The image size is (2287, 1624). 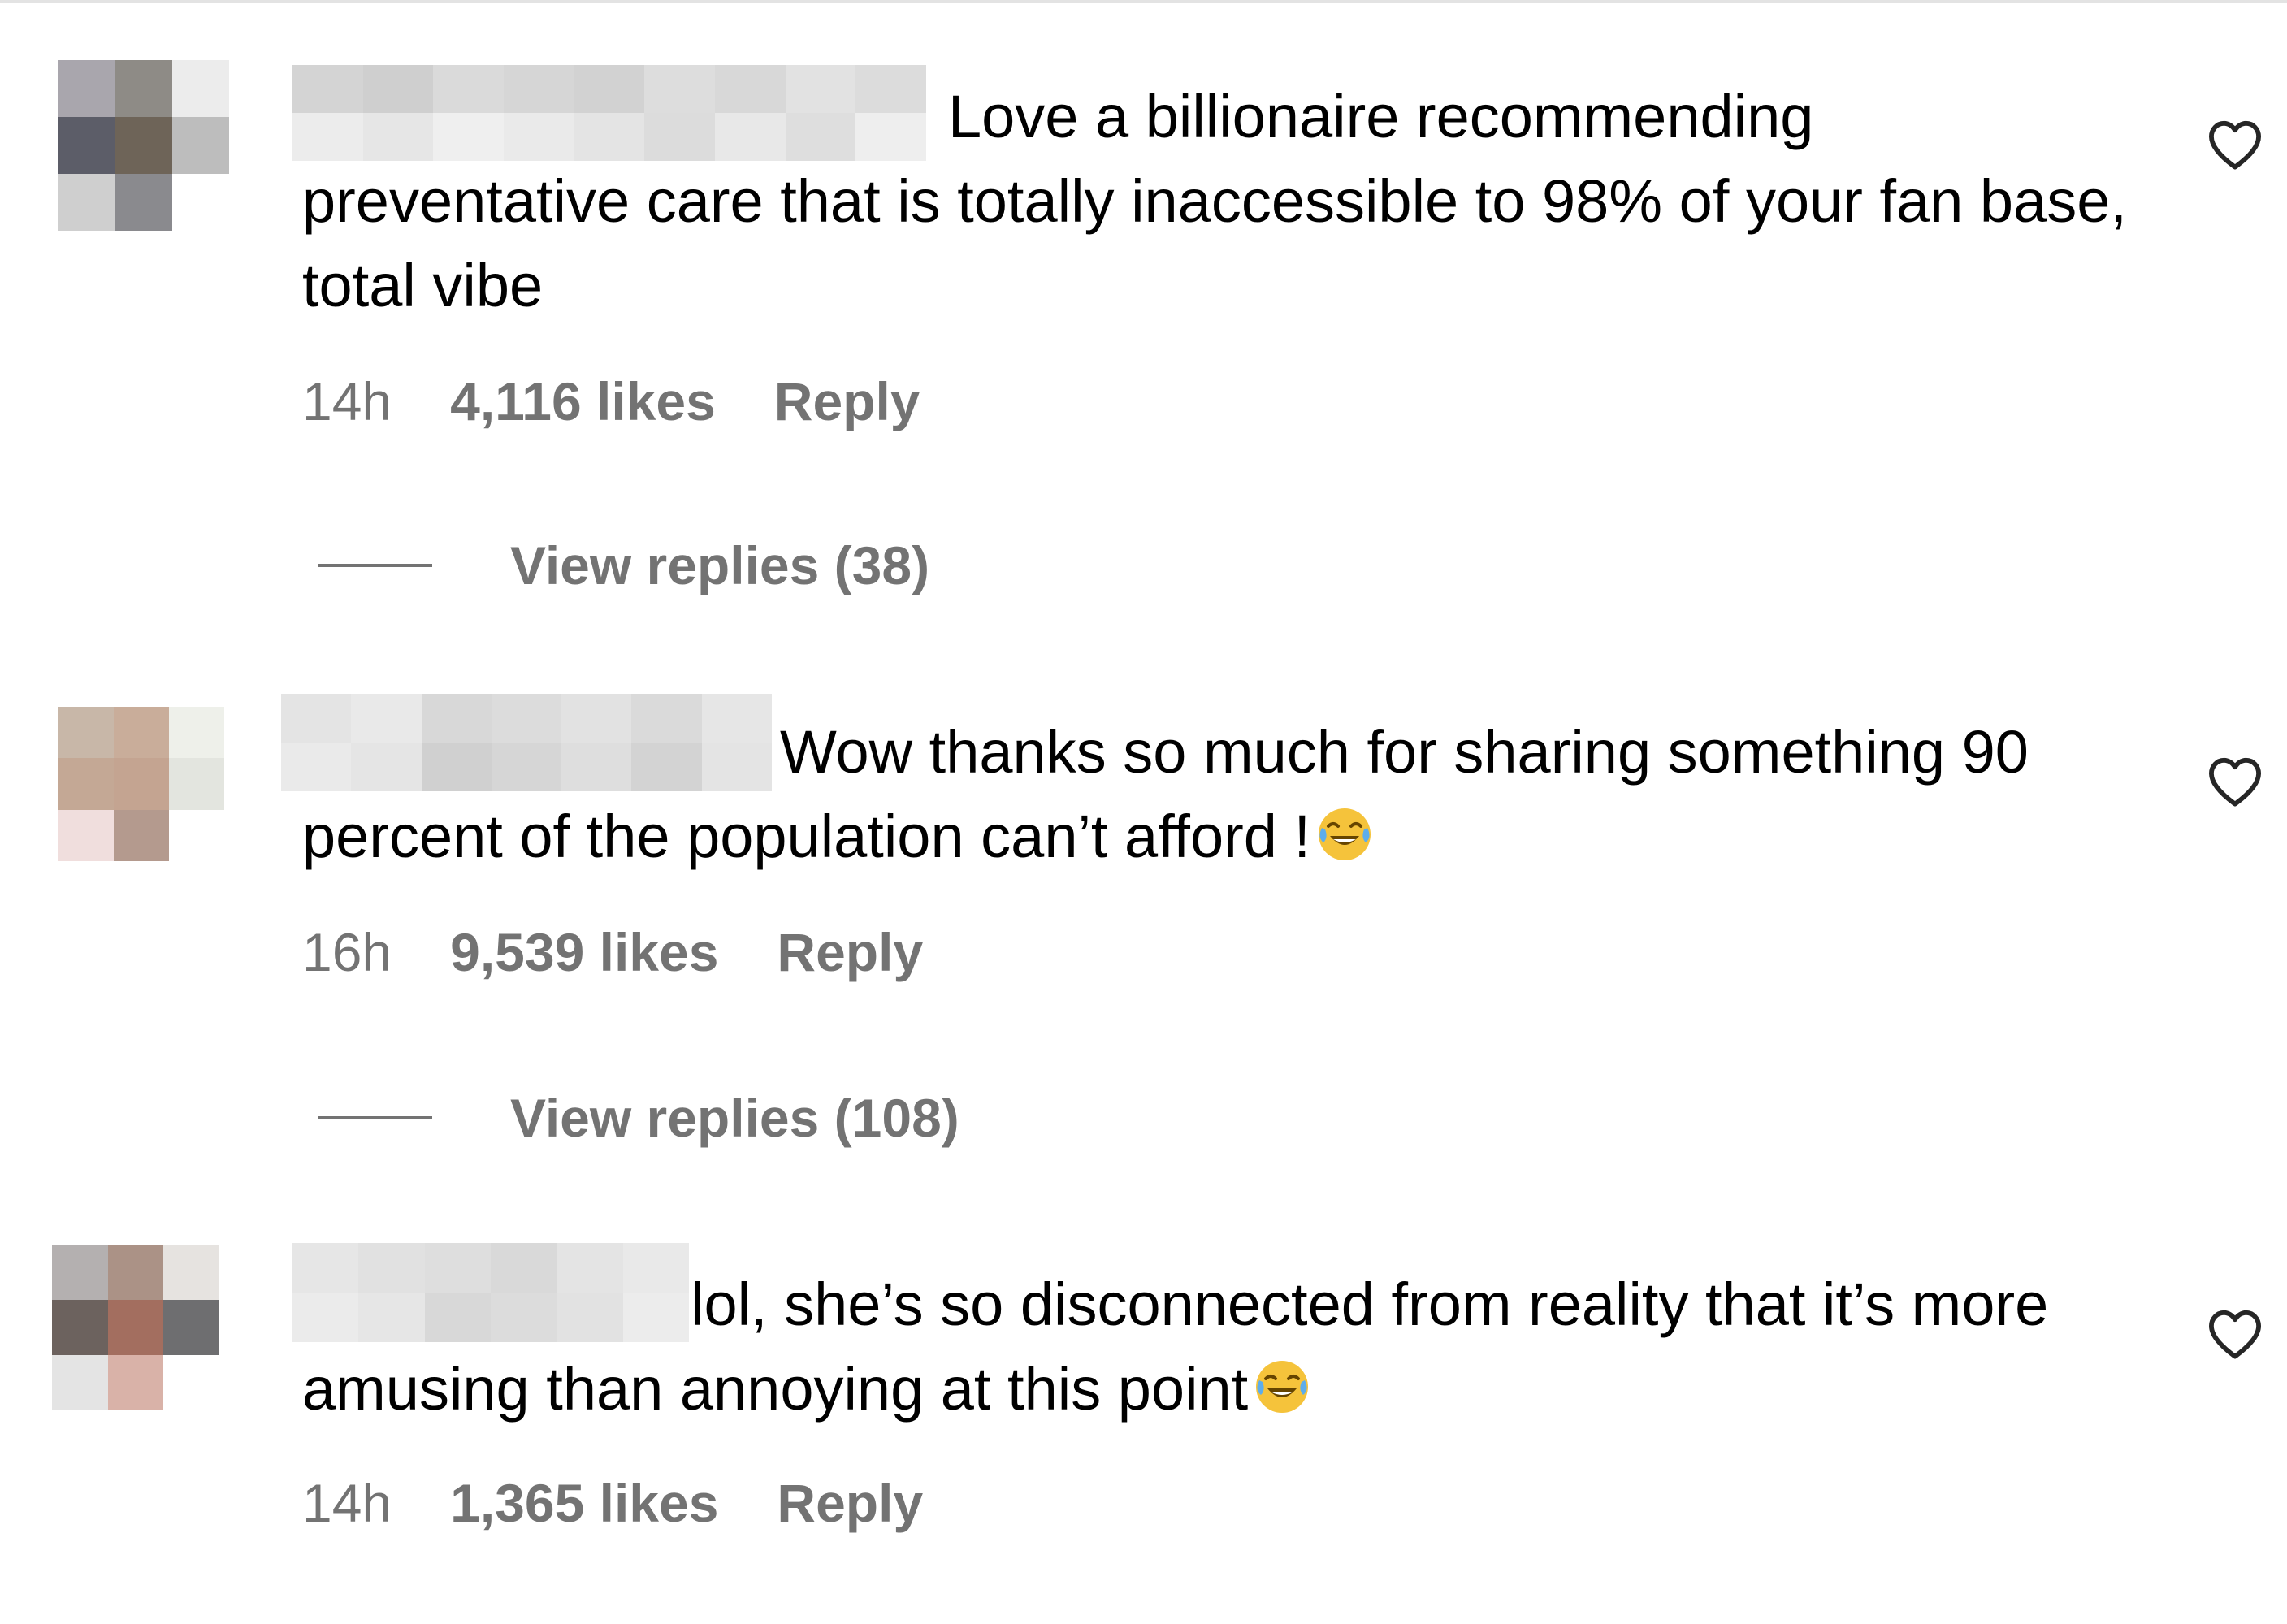 What do you see at coordinates (584, 1503) in the screenshot?
I see `comment-likes: 1,365 likes` at bounding box center [584, 1503].